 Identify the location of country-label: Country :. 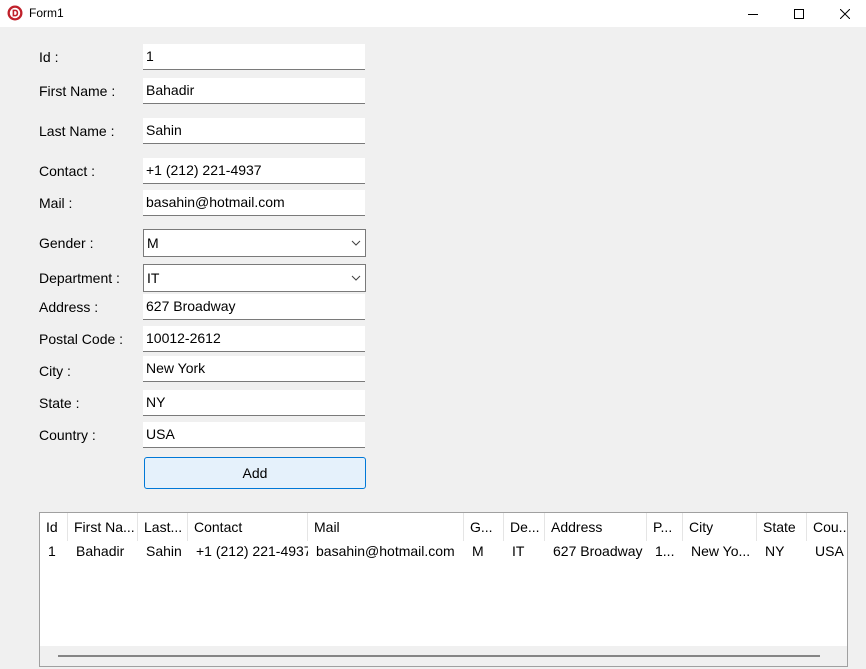
(67, 435).